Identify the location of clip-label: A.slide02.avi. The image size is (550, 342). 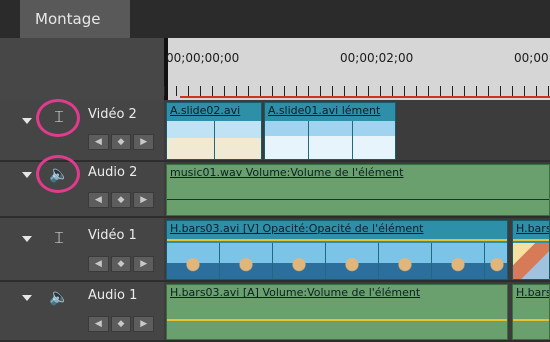
(205, 110).